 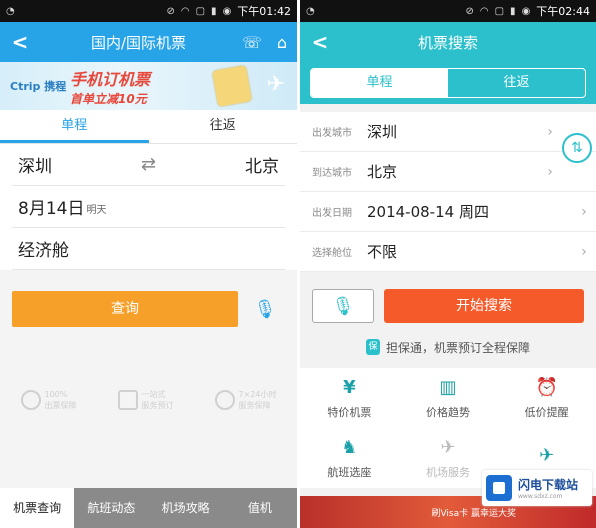 What do you see at coordinates (448, 387) in the screenshot?
I see `bar-chart-icon: ▥` at bounding box center [448, 387].